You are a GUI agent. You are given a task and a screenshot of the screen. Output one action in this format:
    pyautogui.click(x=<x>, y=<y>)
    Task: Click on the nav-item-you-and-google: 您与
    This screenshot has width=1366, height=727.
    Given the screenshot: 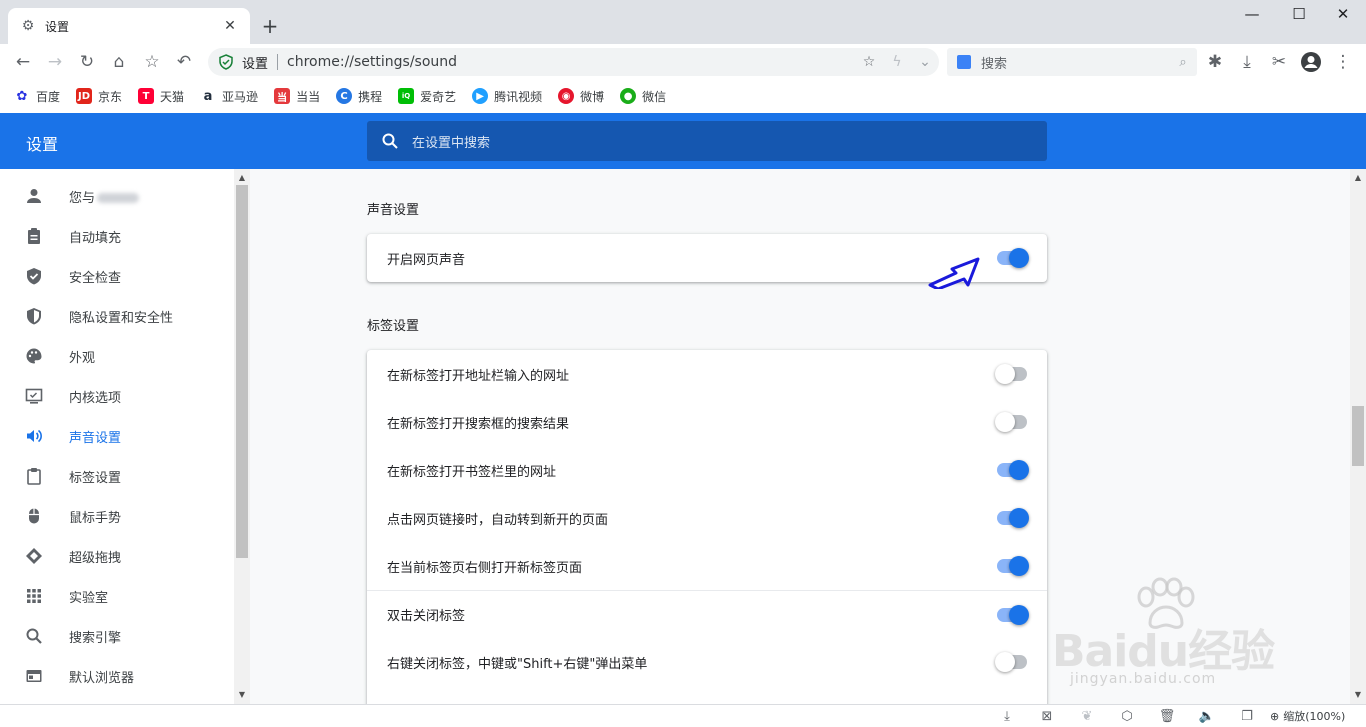 What is the action you would take?
    pyautogui.click(x=117, y=196)
    